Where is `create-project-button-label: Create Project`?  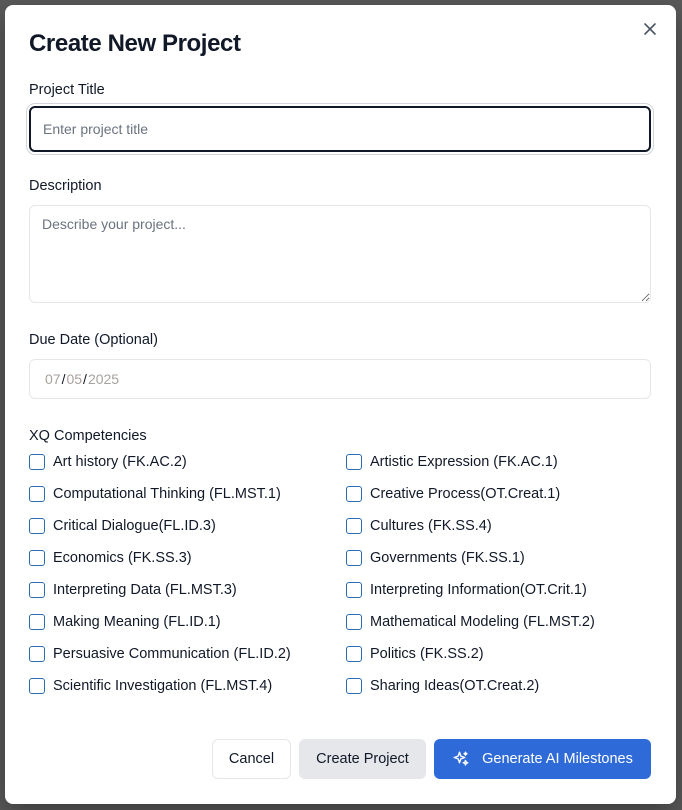 create-project-button-label: Create Project is located at coordinates (362, 759).